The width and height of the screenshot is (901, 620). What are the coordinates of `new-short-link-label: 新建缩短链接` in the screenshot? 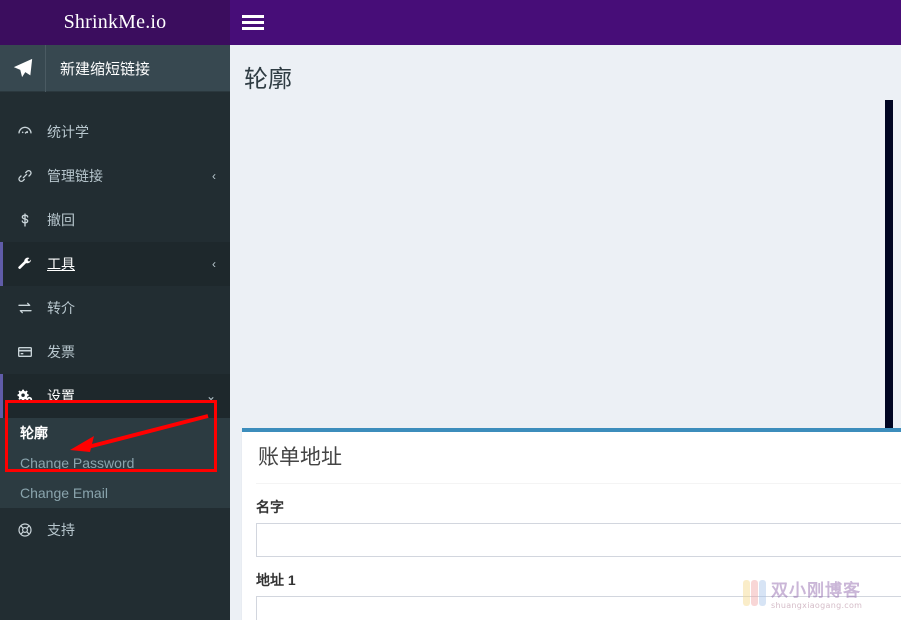 It's located at (105, 69).